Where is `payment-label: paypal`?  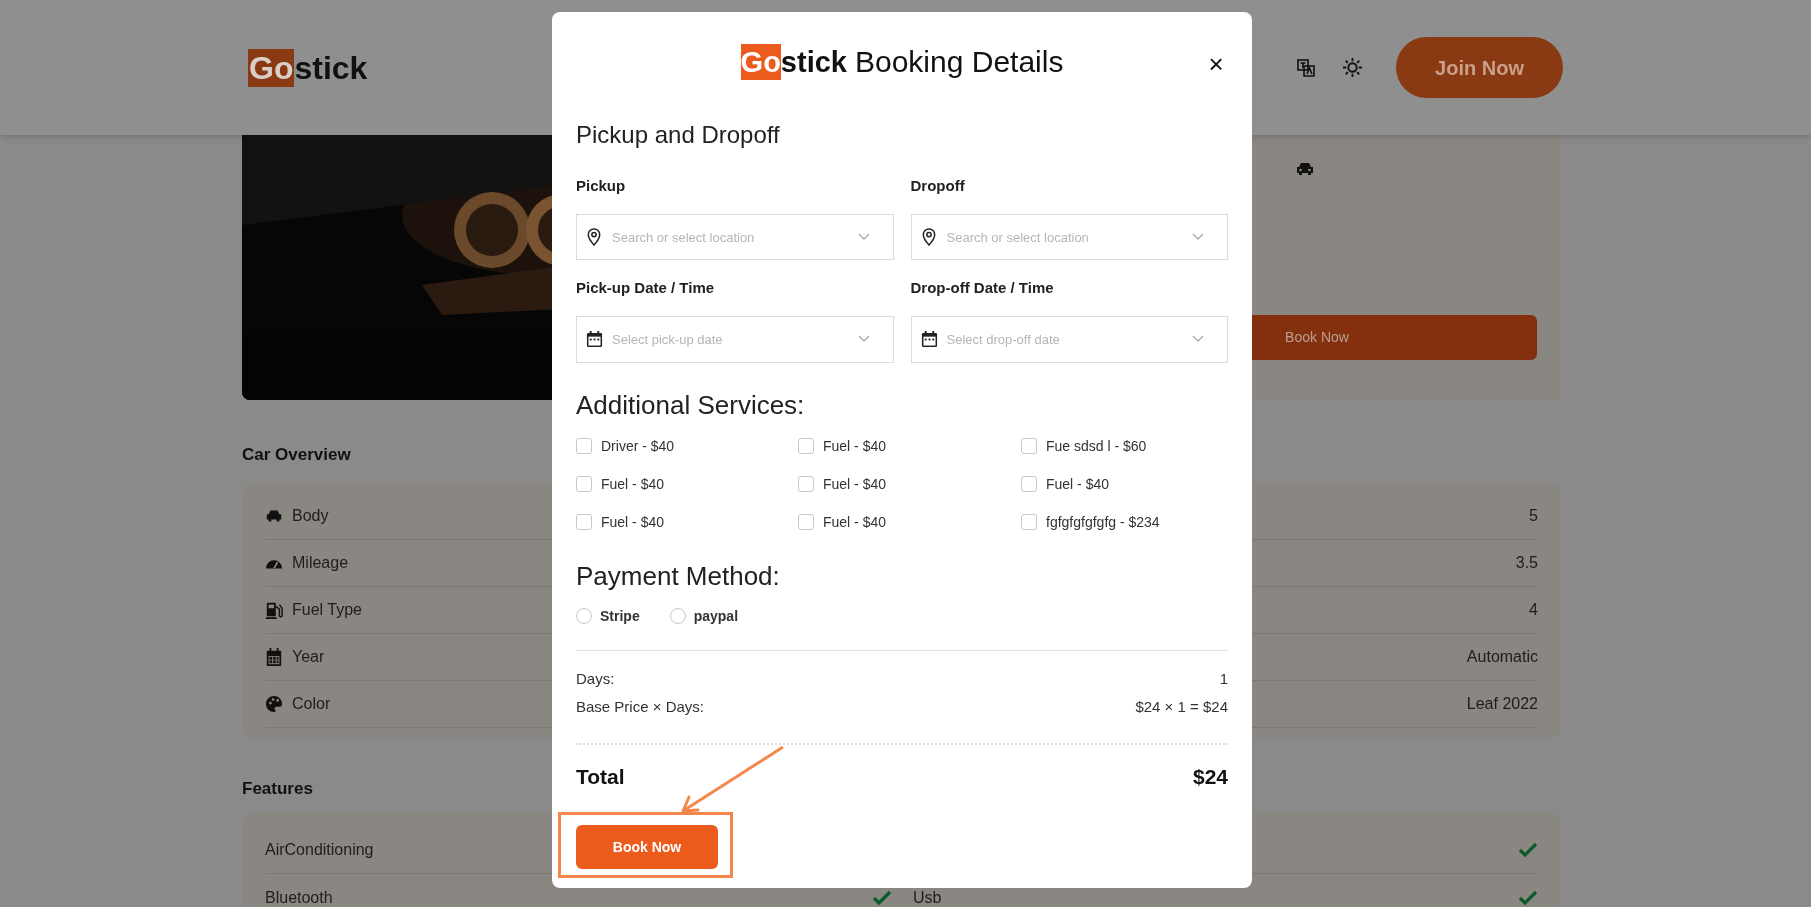 payment-label: paypal is located at coordinates (716, 616).